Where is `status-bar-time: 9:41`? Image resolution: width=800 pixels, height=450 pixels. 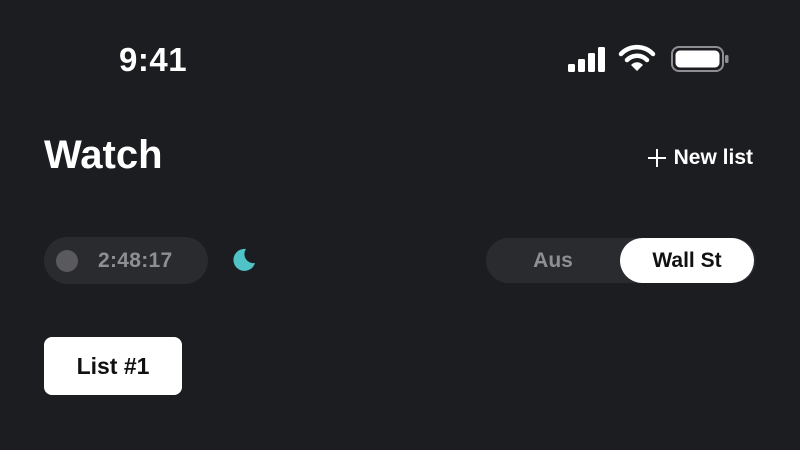 status-bar-time: 9:41 is located at coordinates (153, 59).